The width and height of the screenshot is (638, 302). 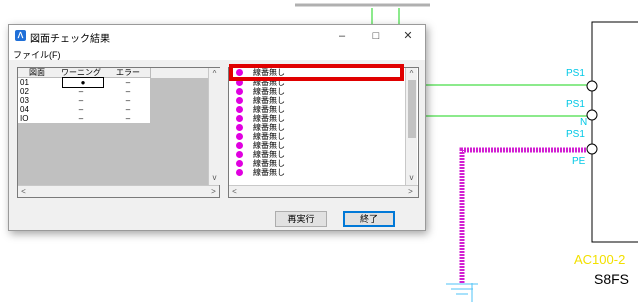 What do you see at coordinates (118, 191) in the screenshot?
I see `grid-horizontal-scrollbar: < >` at bounding box center [118, 191].